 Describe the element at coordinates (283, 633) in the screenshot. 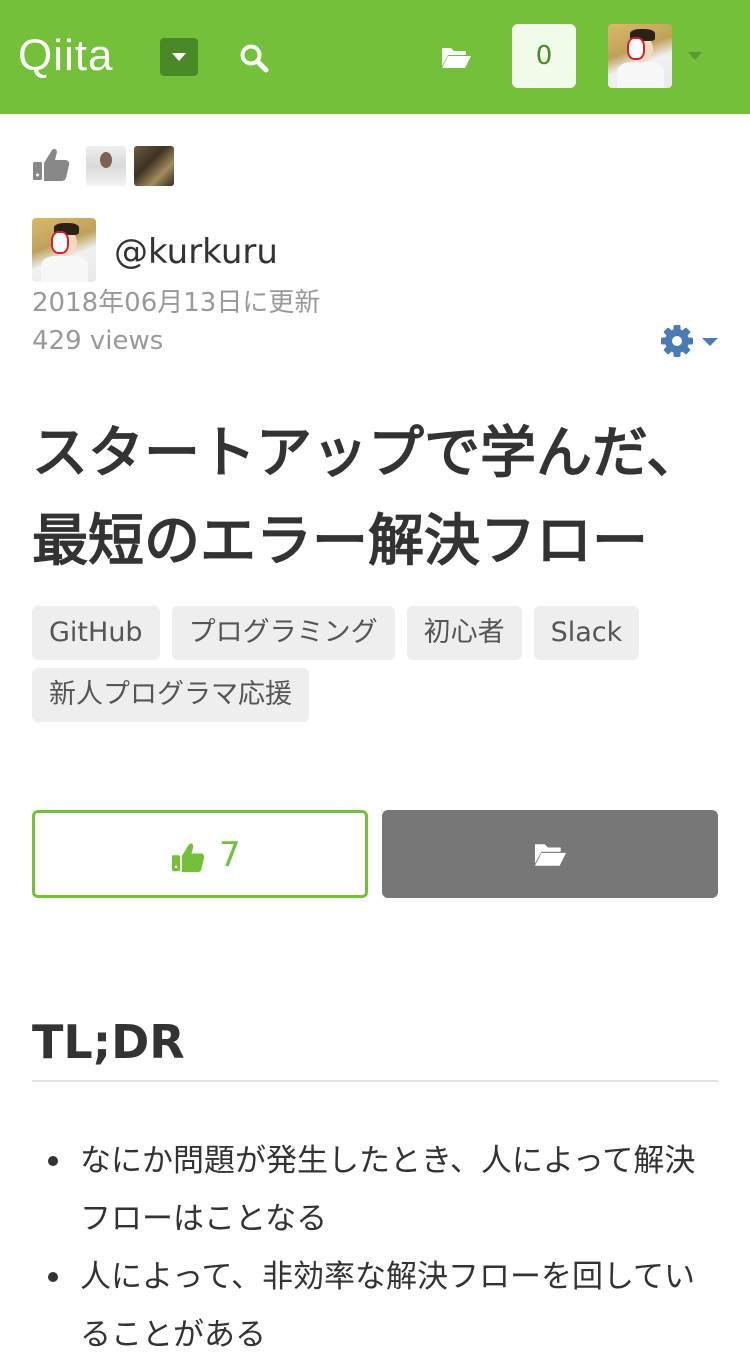

I see `tag-programming: プログラミング` at that location.